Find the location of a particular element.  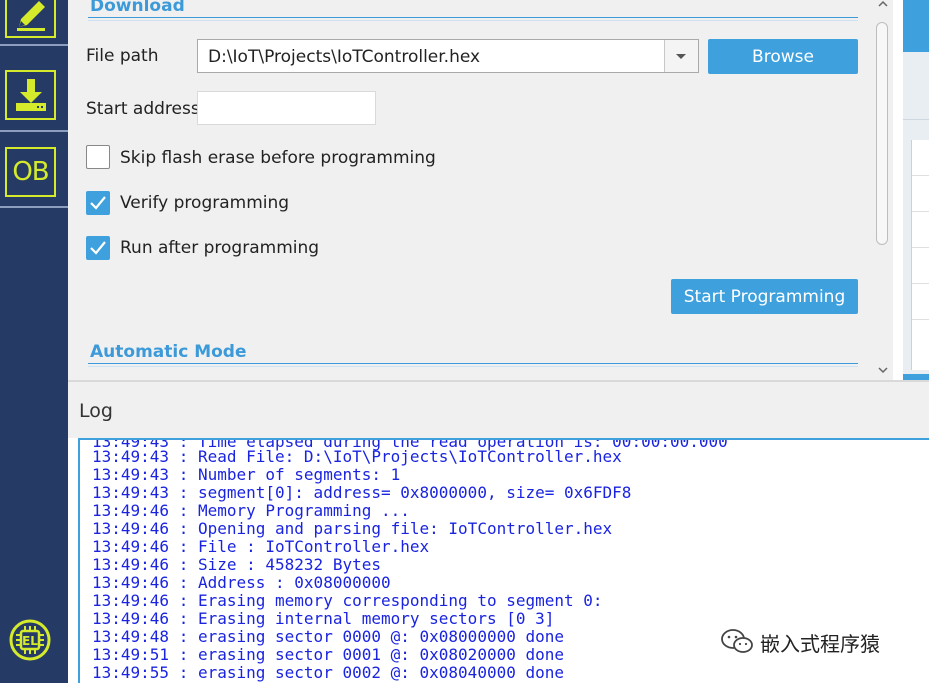

log-header: Log is located at coordinates (498, 409).